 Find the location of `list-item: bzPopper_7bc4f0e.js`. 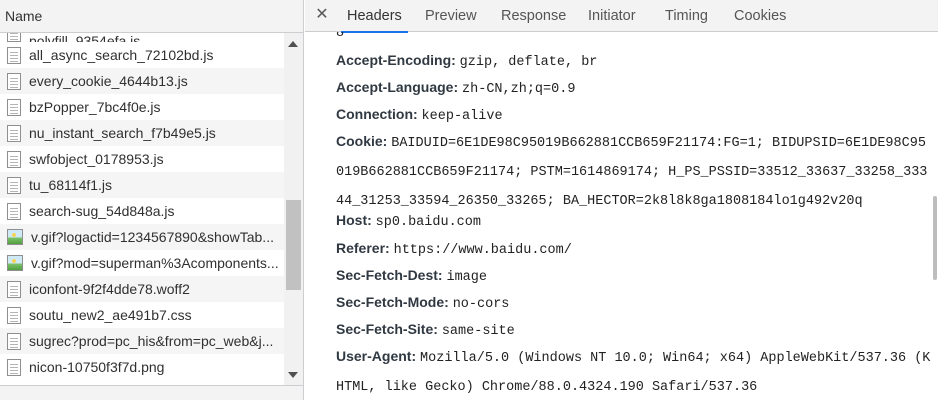

list-item: bzPopper_7bc4f0e.js is located at coordinates (142, 107).